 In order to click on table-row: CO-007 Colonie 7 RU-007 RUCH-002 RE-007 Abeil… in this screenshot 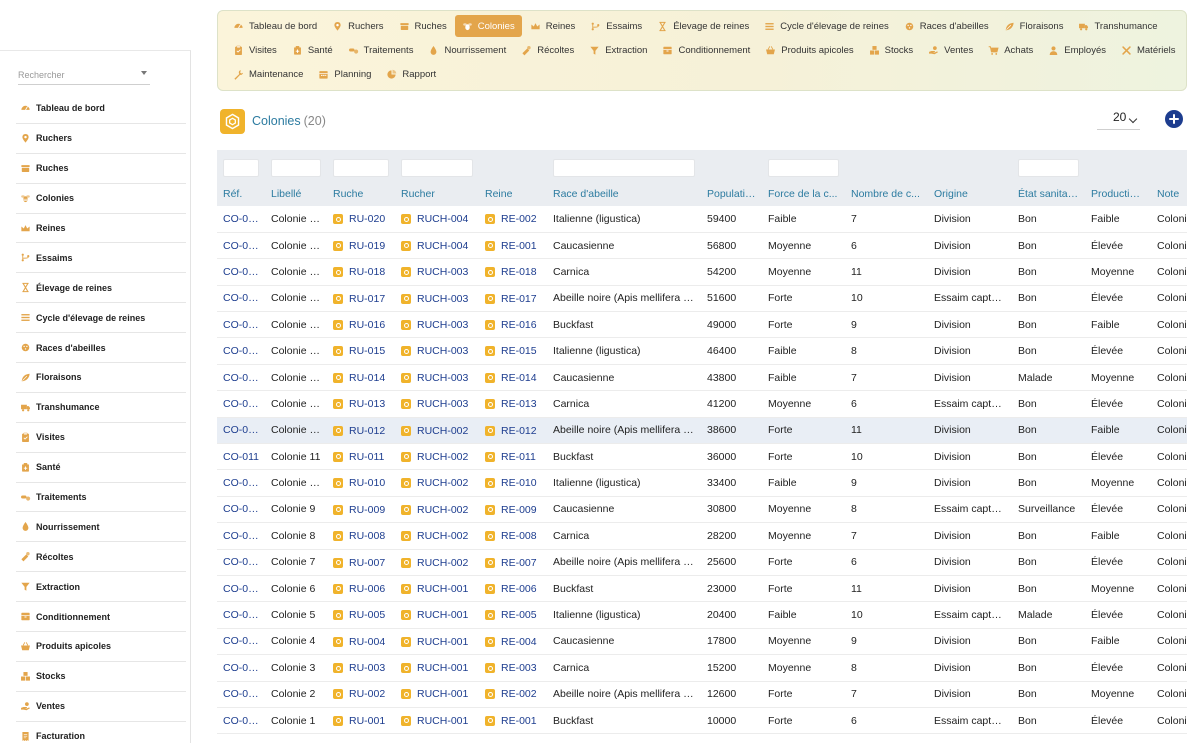, I will do `click(702, 562)`.